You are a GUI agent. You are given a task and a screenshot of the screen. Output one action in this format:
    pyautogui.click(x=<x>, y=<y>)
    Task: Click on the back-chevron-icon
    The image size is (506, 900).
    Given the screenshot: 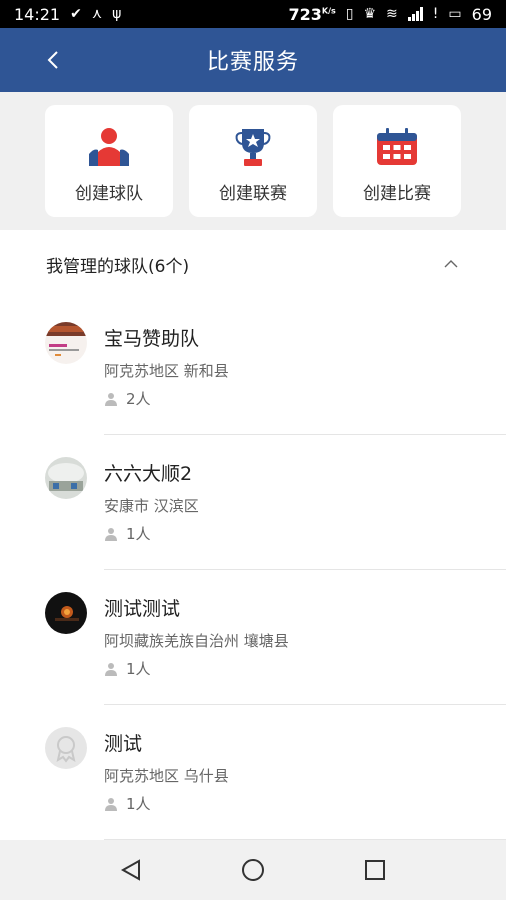 What is the action you would take?
    pyautogui.click(x=52, y=60)
    